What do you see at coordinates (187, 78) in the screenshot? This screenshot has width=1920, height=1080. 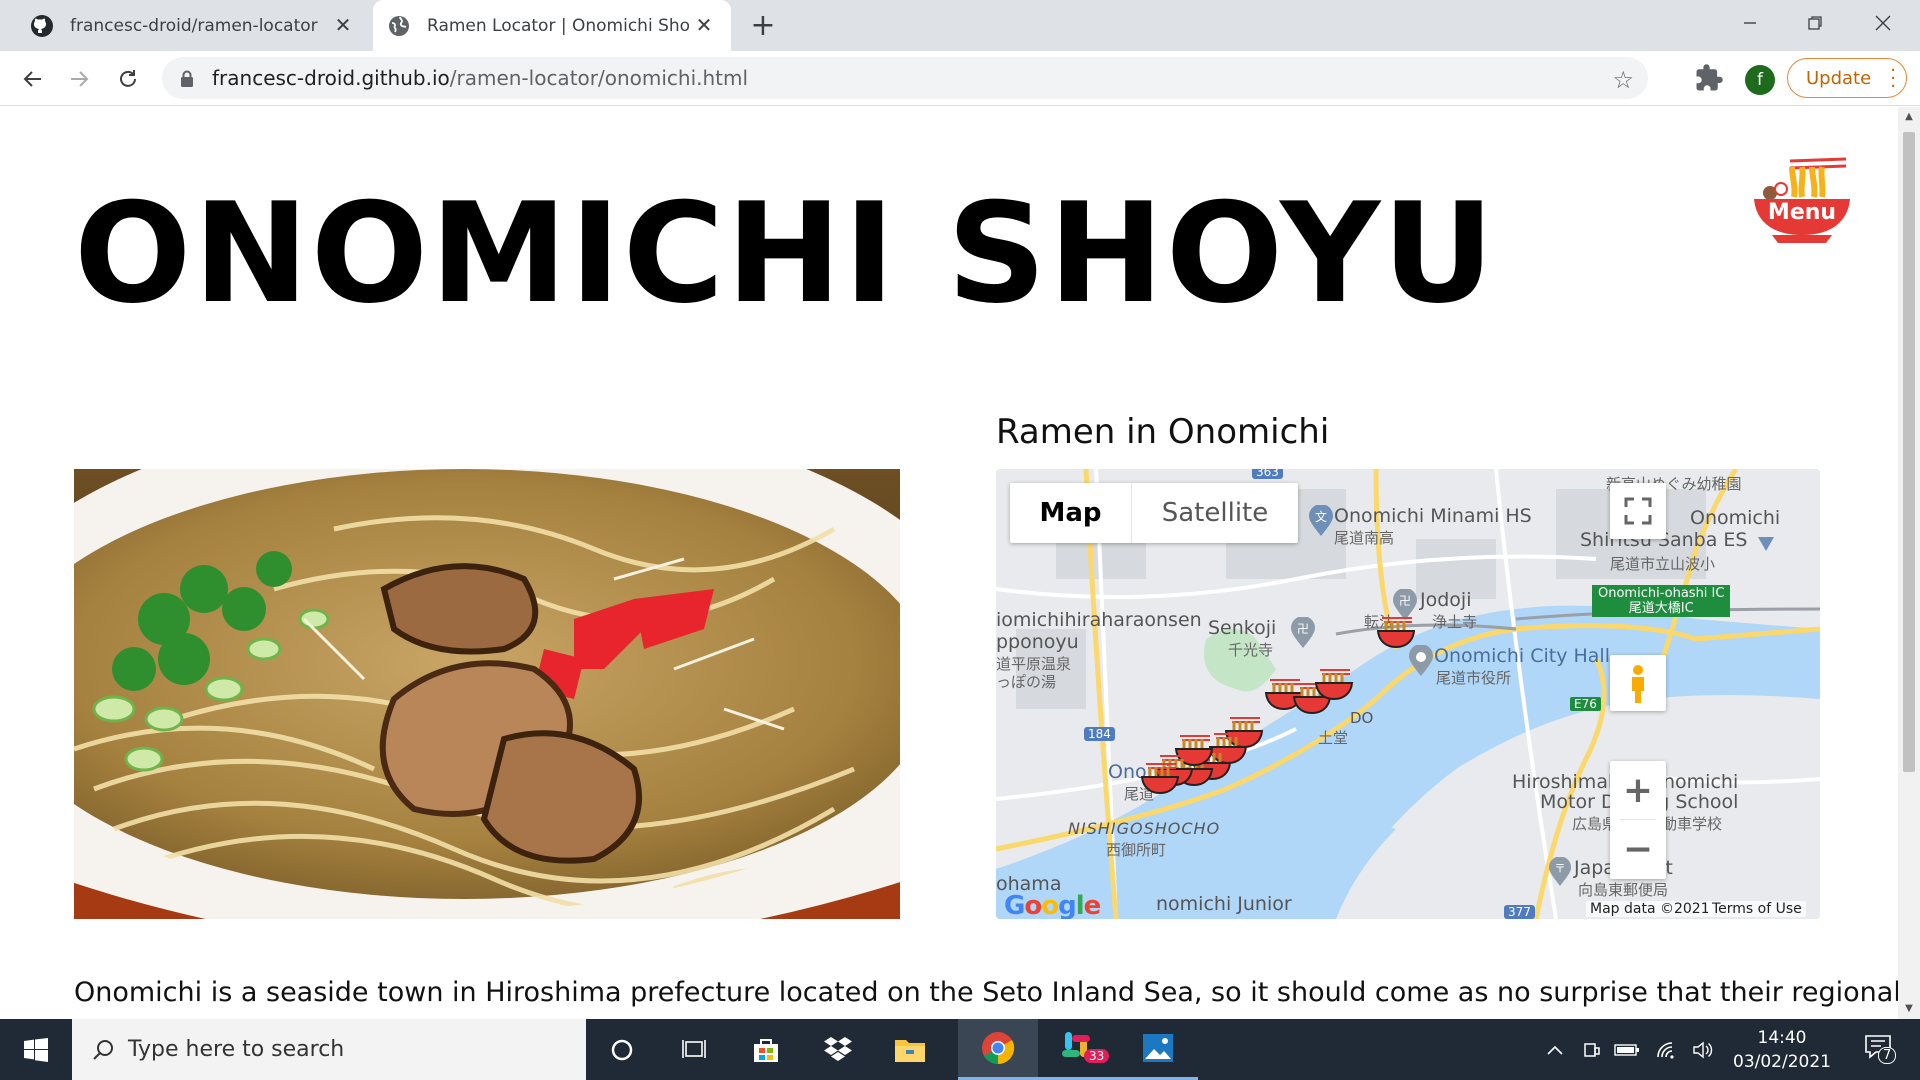 I see `lock-icon` at bounding box center [187, 78].